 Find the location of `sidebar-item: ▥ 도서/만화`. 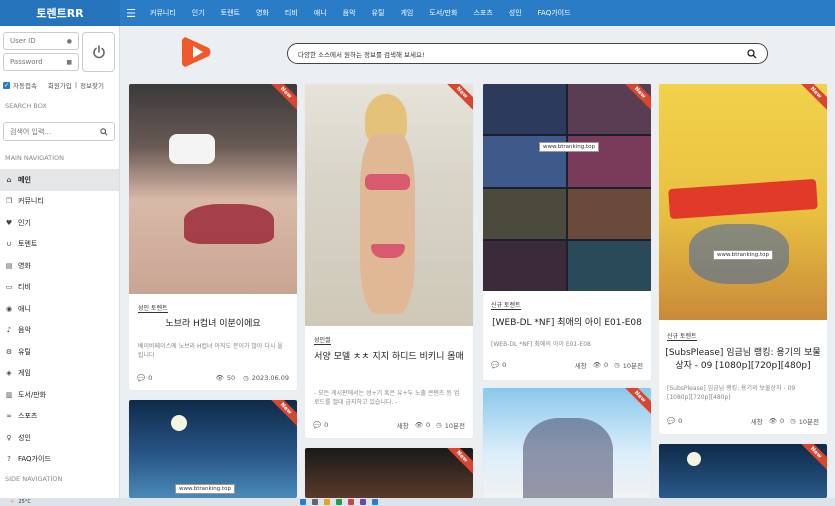

sidebar-item: ▥ 도서/만화 is located at coordinates (59, 395).